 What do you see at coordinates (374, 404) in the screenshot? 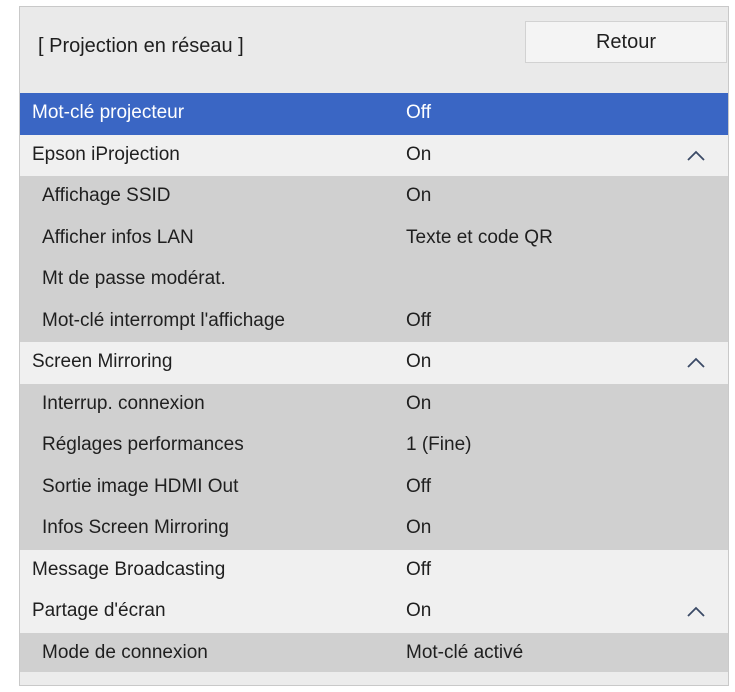
I see `submenu-row: Interrup. connexion On` at bounding box center [374, 404].